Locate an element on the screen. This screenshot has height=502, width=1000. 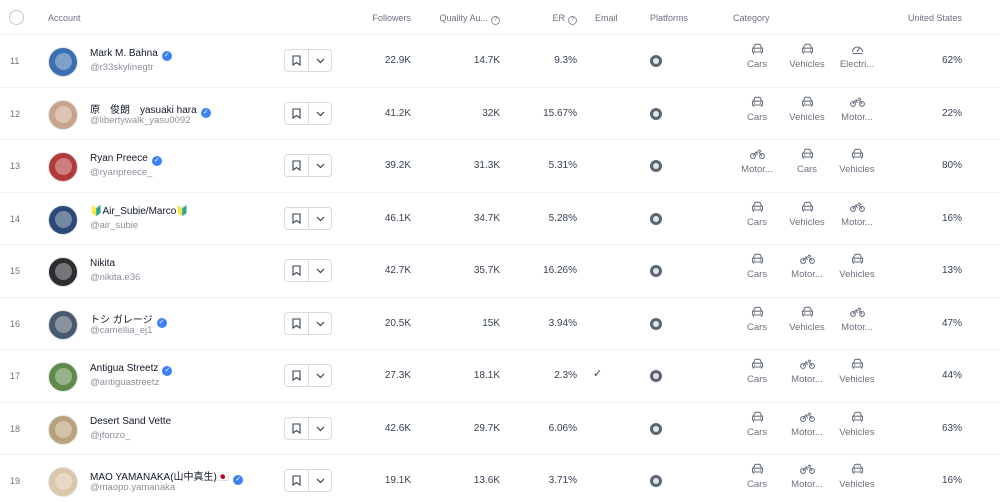
followers-value: 41.2K is located at coordinates (397, 113).